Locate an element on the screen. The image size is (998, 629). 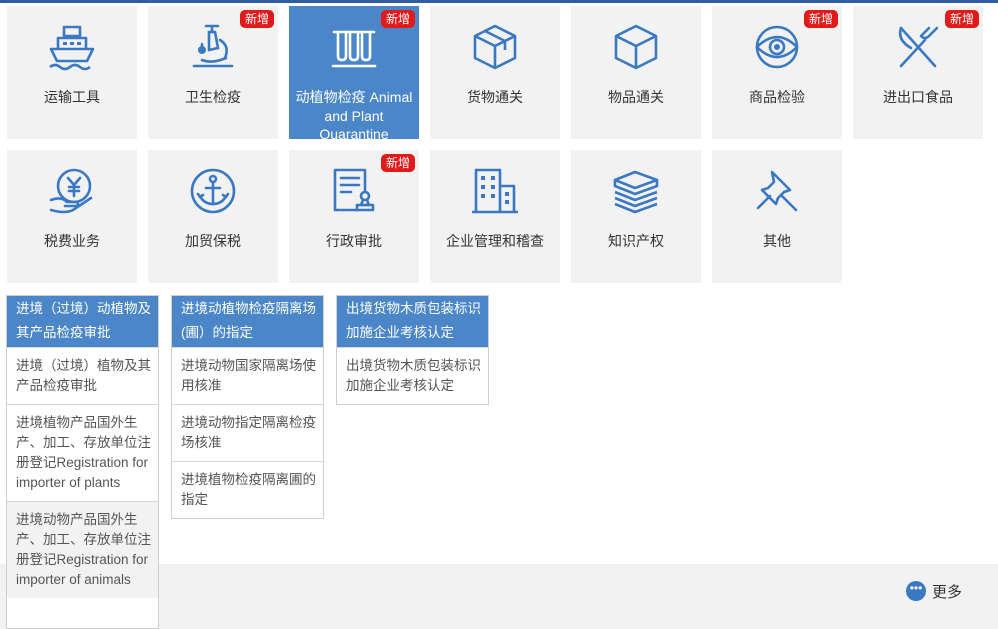
tile-transport: 运输工具 is located at coordinates (72, 72).